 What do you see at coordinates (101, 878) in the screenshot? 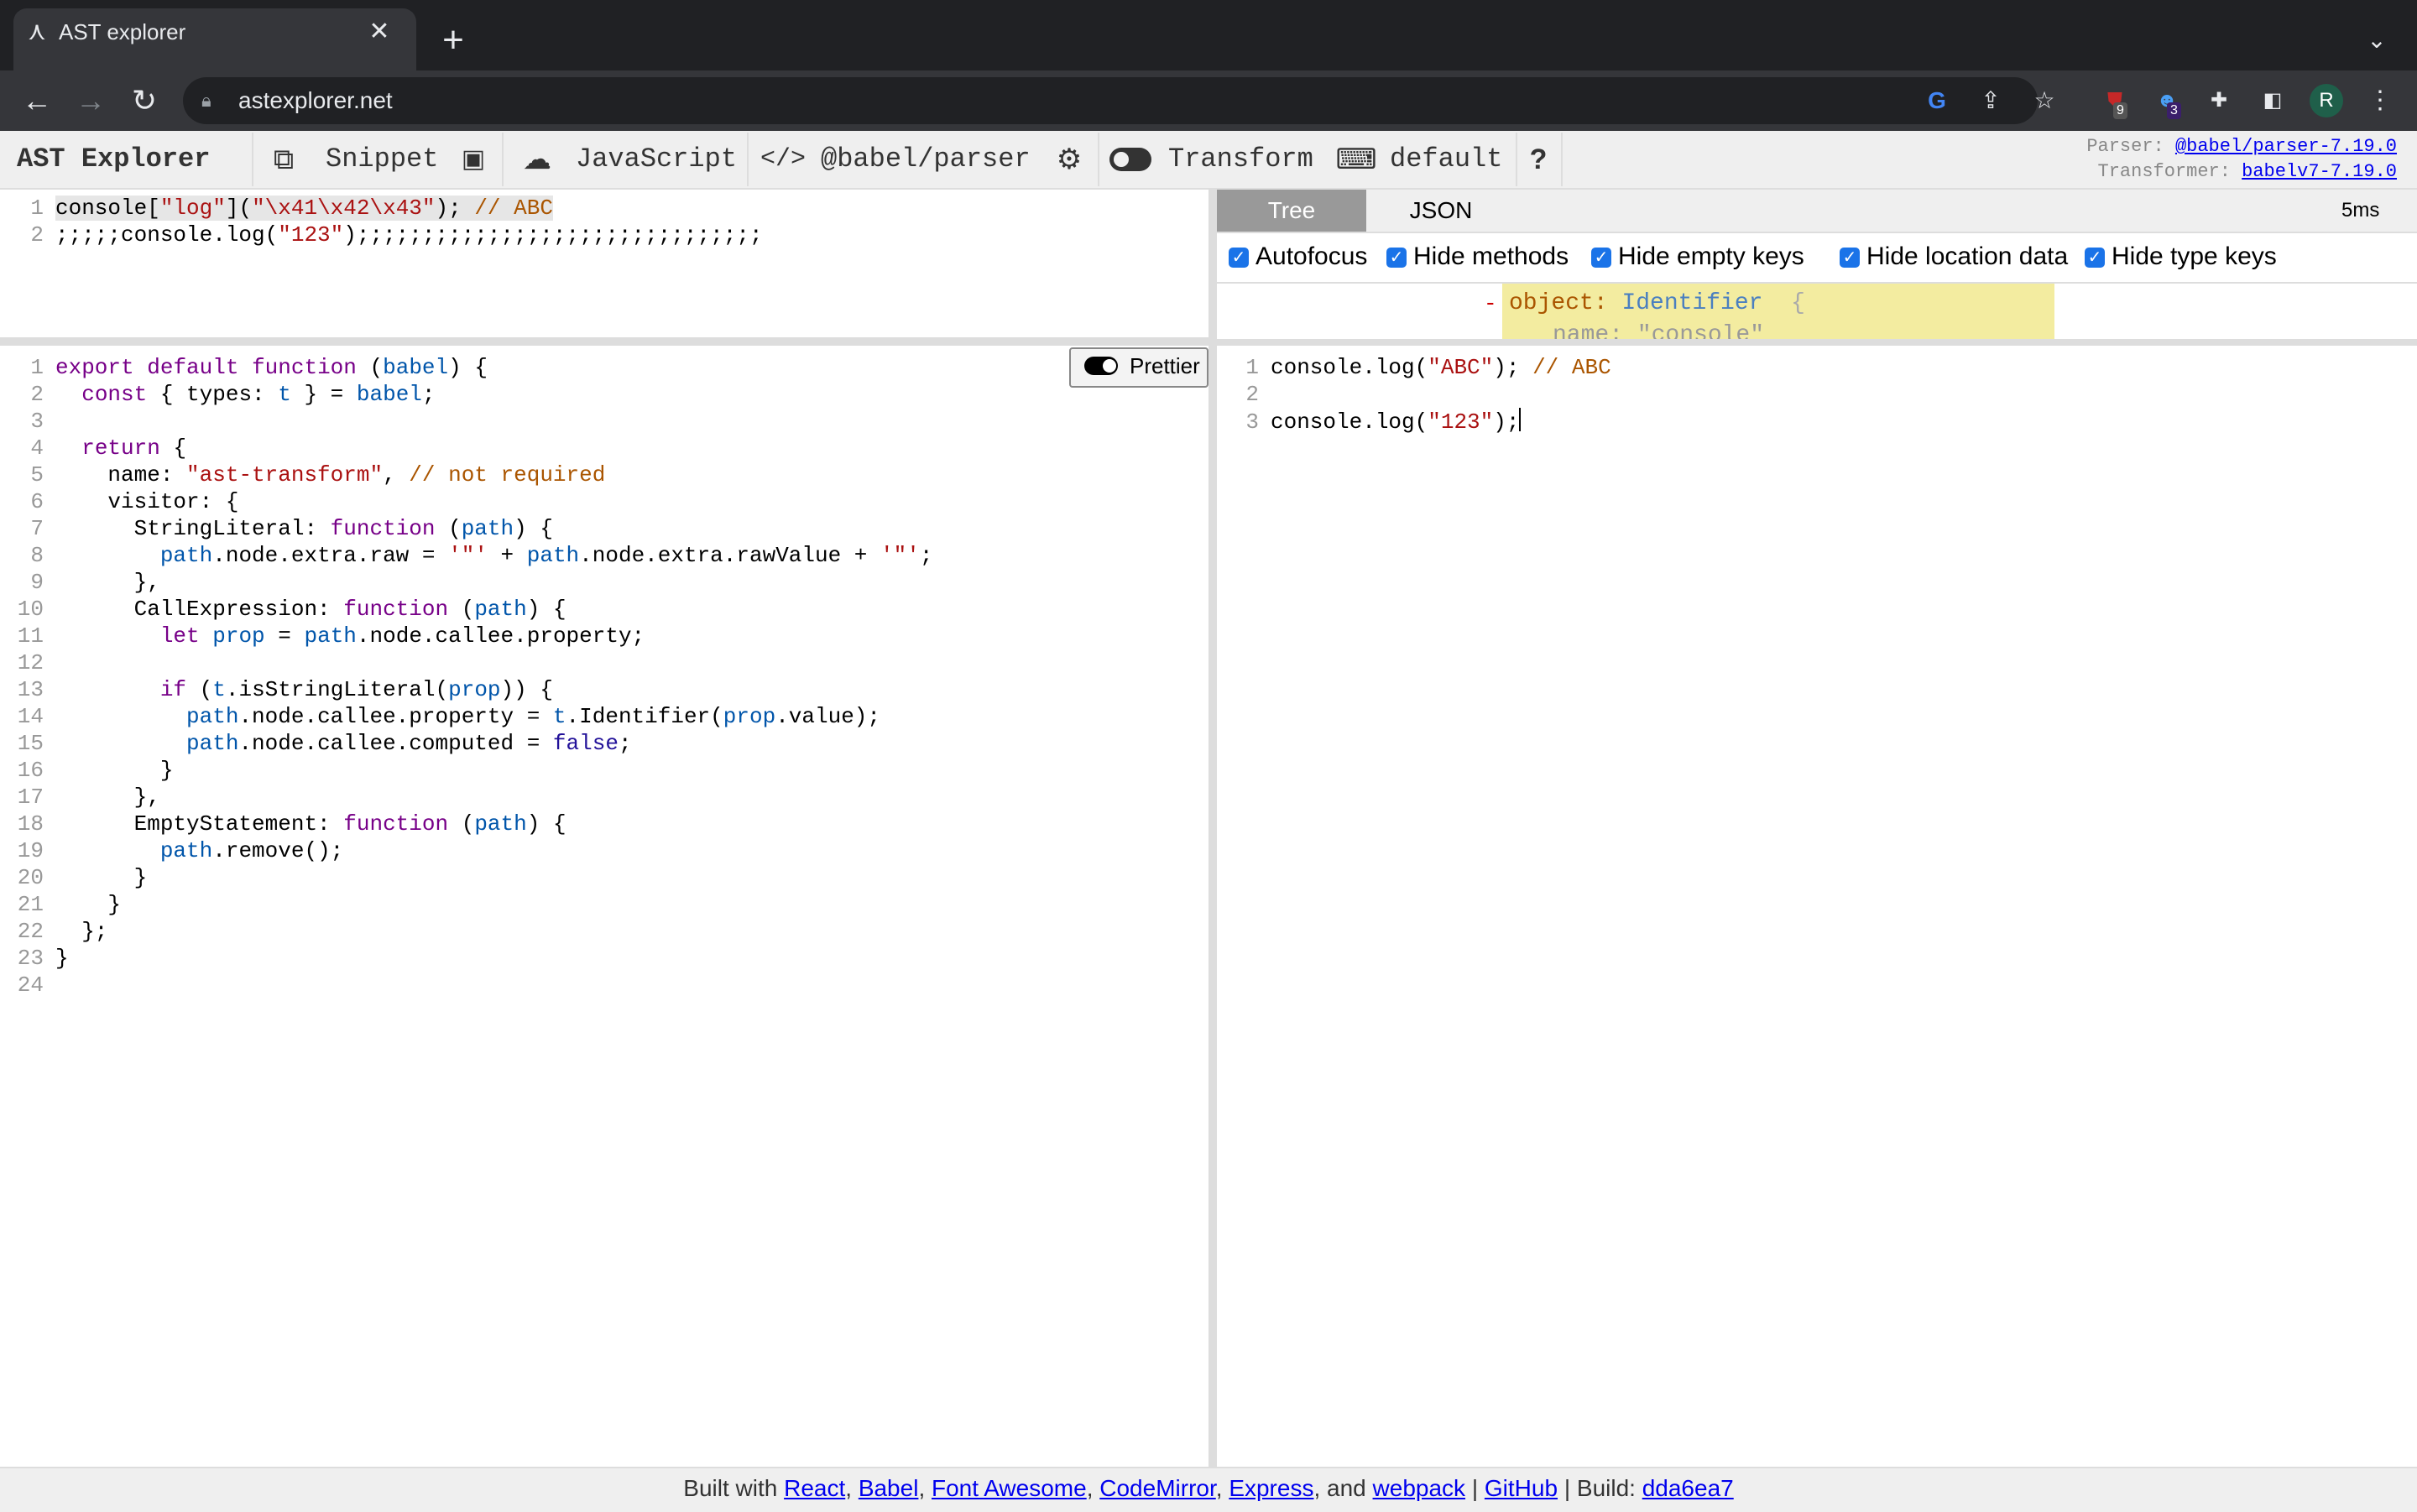
I see `code-text: }` at bounding box center [101, 878].